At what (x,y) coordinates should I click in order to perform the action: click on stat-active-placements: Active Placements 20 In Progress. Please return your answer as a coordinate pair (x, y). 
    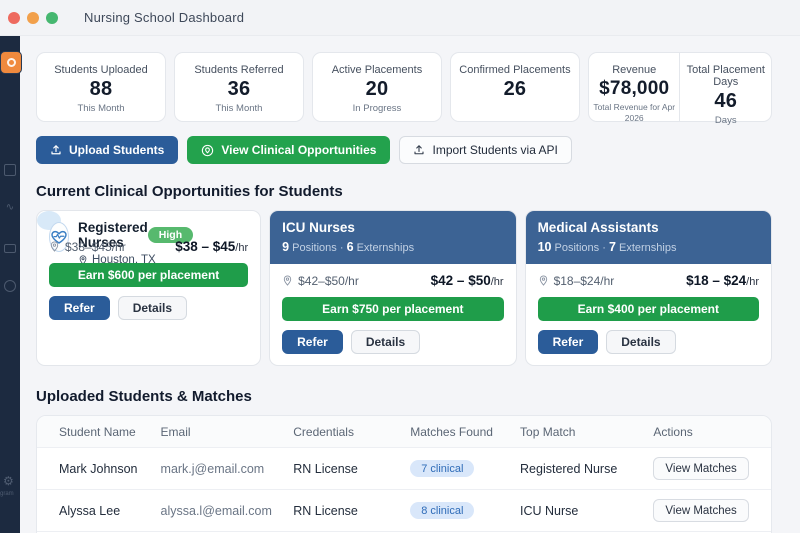
    Looking at the image, I should click on (376, 87).